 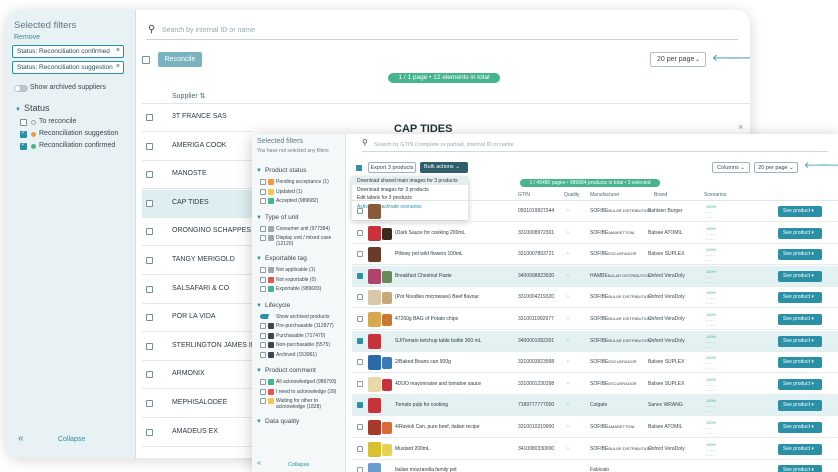 I want to click on supplier-row: ORONGINO SCHAPPES, so click(x=197, y=232).